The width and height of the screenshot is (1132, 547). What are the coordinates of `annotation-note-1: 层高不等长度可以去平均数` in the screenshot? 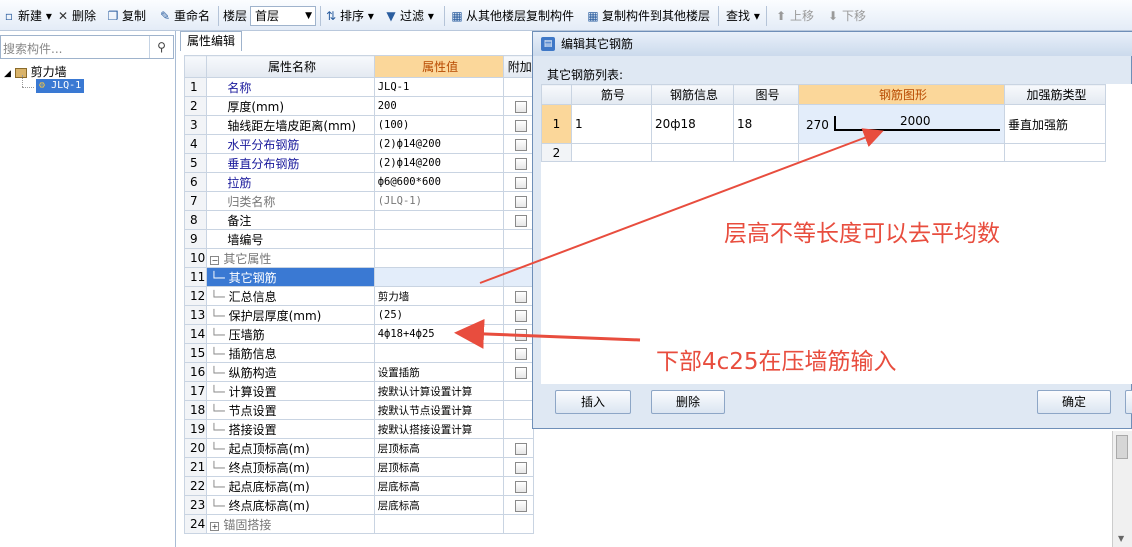 It's located at (862, 234).